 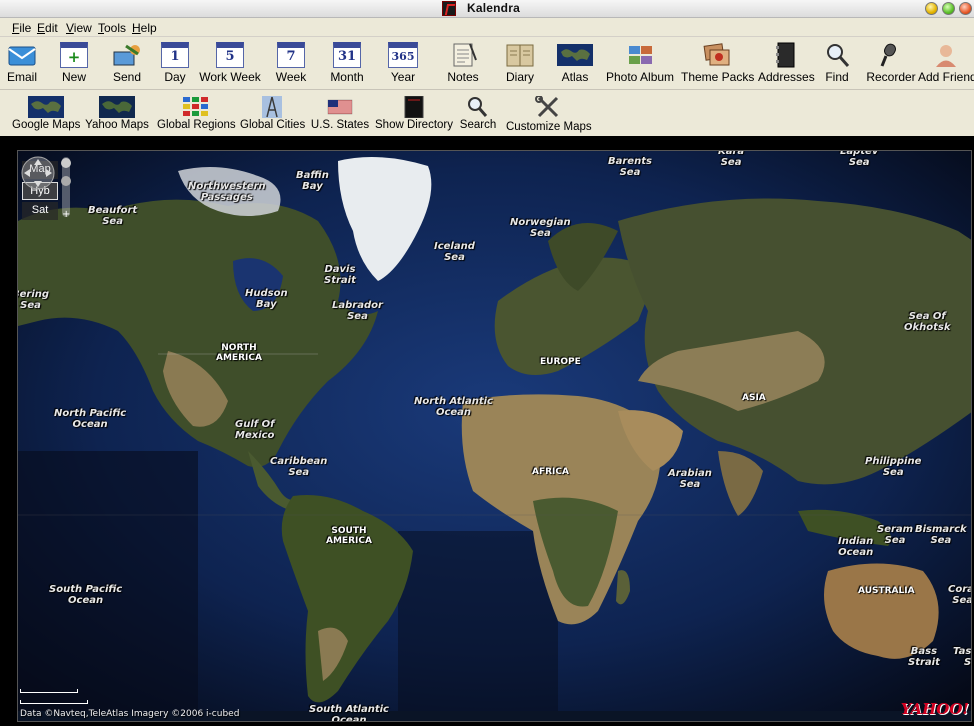 I want to click on yahoo-maps-button: Yahoo Maps, so click(x=117, y=116).